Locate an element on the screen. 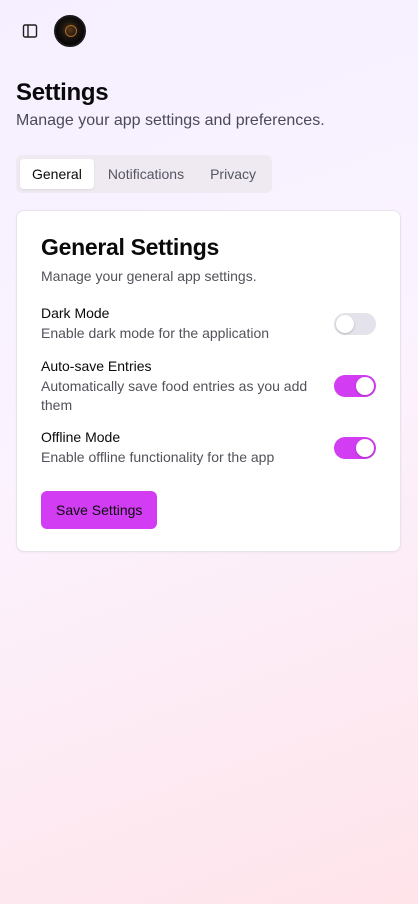  card-title: General Settings is located at coordinates (130, 247).